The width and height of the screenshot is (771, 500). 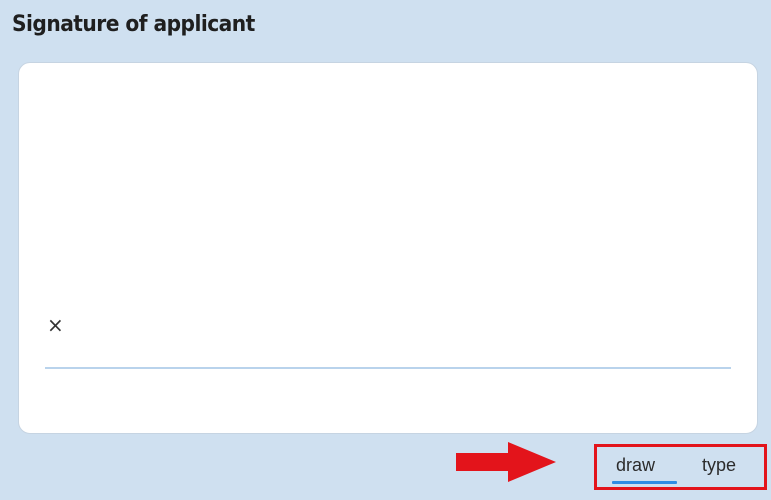 I want to click on signature-title: Signature of applicant, so click(x=133, y=24).